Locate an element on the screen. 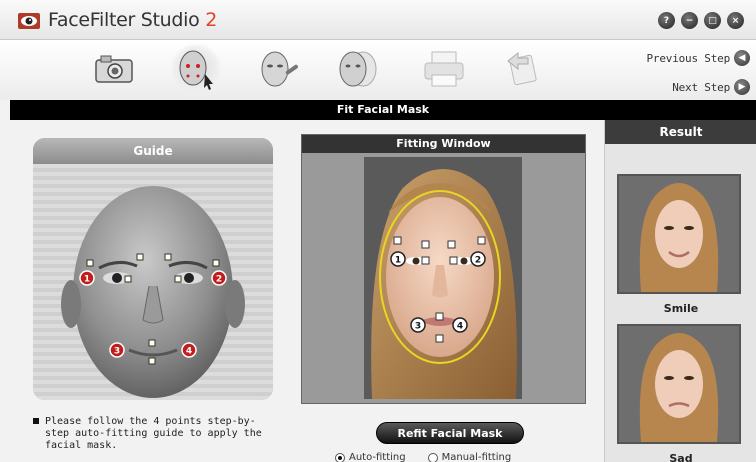  fit-point-3: 3 is located at coordinates (418, 325).